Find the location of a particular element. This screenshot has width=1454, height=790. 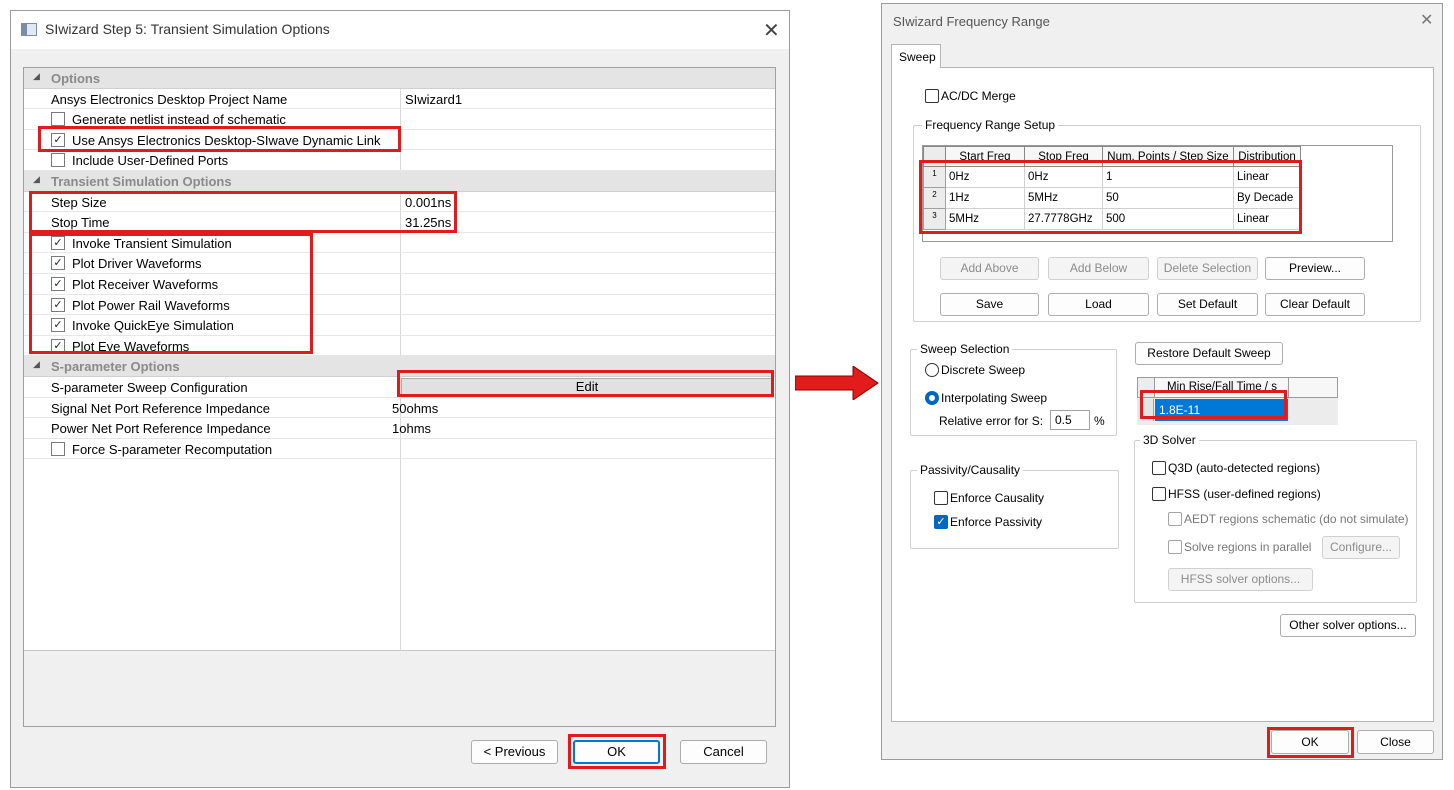

aedt-schematic-checkbox is located at coordinates (1175, 519).